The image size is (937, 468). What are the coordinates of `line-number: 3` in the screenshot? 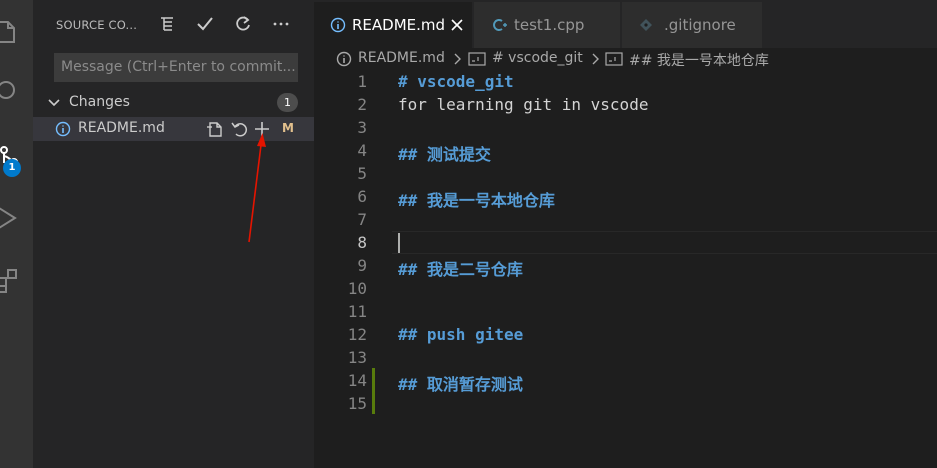 It's located at (362, 127).